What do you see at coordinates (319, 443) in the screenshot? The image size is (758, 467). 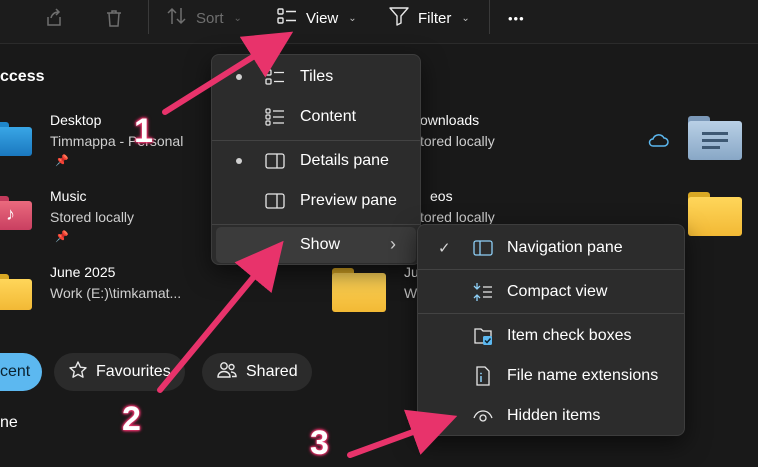 I see `annotation-number-3: 3` at bounding box center [319, 443].